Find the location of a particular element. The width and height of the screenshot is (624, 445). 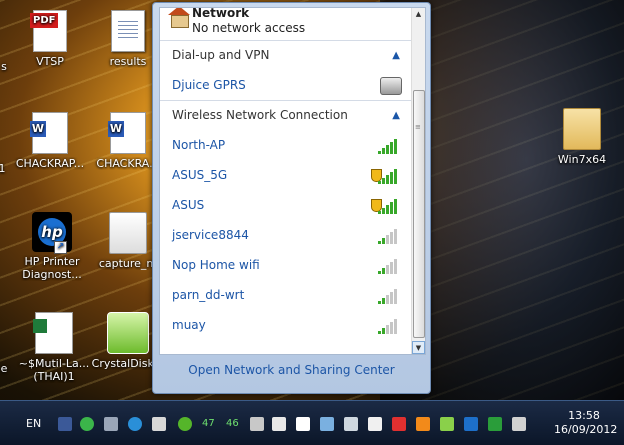

shield-tray-icon is located at coordinates (495, 424).